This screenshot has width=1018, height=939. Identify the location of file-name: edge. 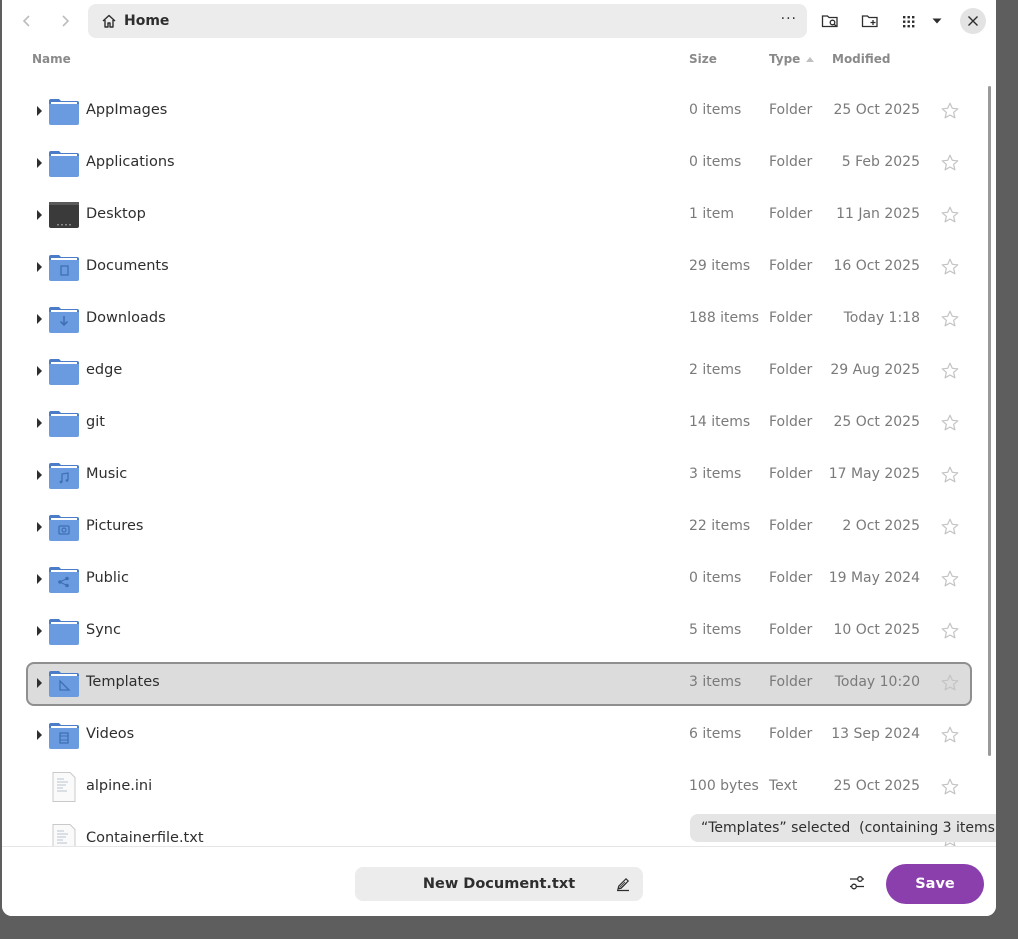
(104, 370).